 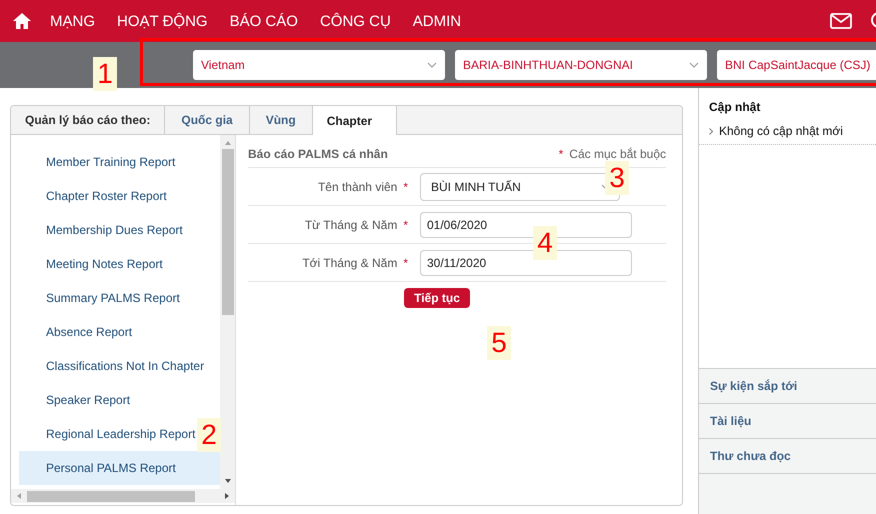 I want to click on field-label: Từ Tháng & Năm *, so click(x=356, y=225).